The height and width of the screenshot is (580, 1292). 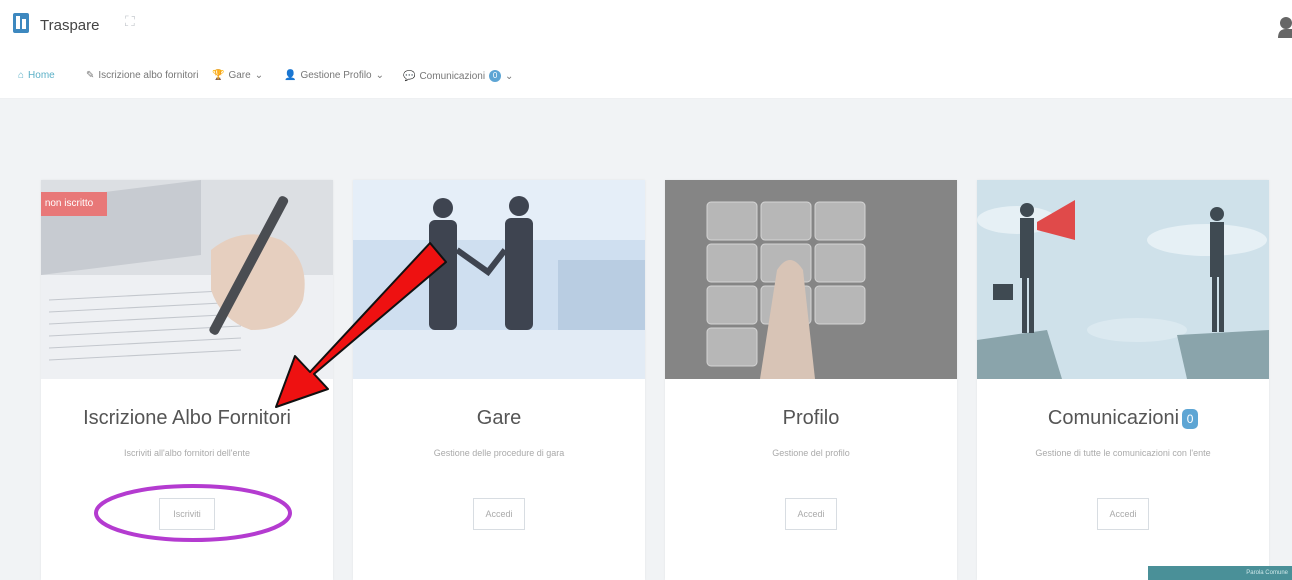 What do you see at coordinates (1123, 514) in the screenshot?
I see `accedi-comunicazioni-button: Accedi` at bounding box center [1123, 514].